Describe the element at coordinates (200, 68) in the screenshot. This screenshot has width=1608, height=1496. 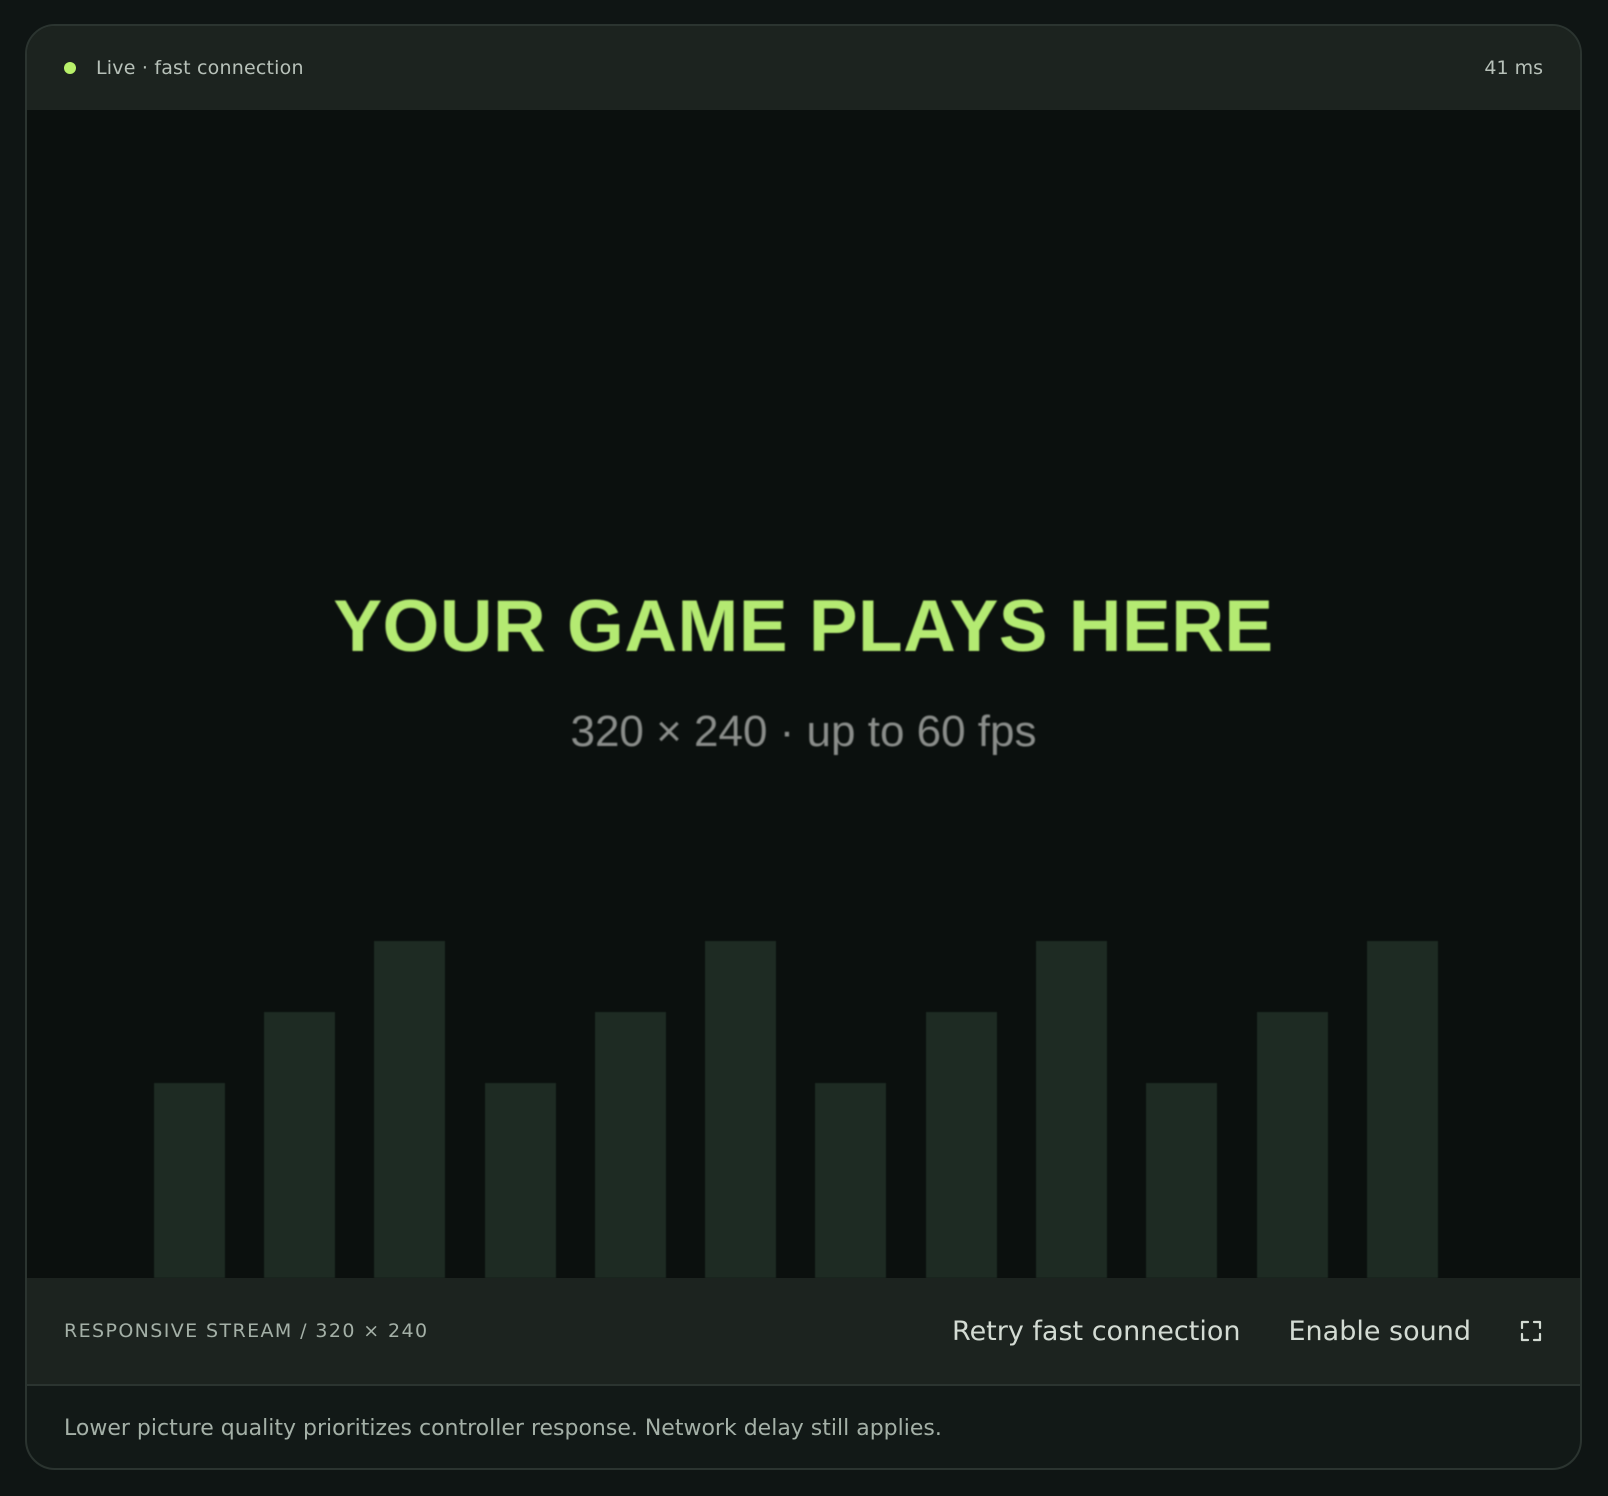
I see `connection-status: Live · fast connection` at that location.